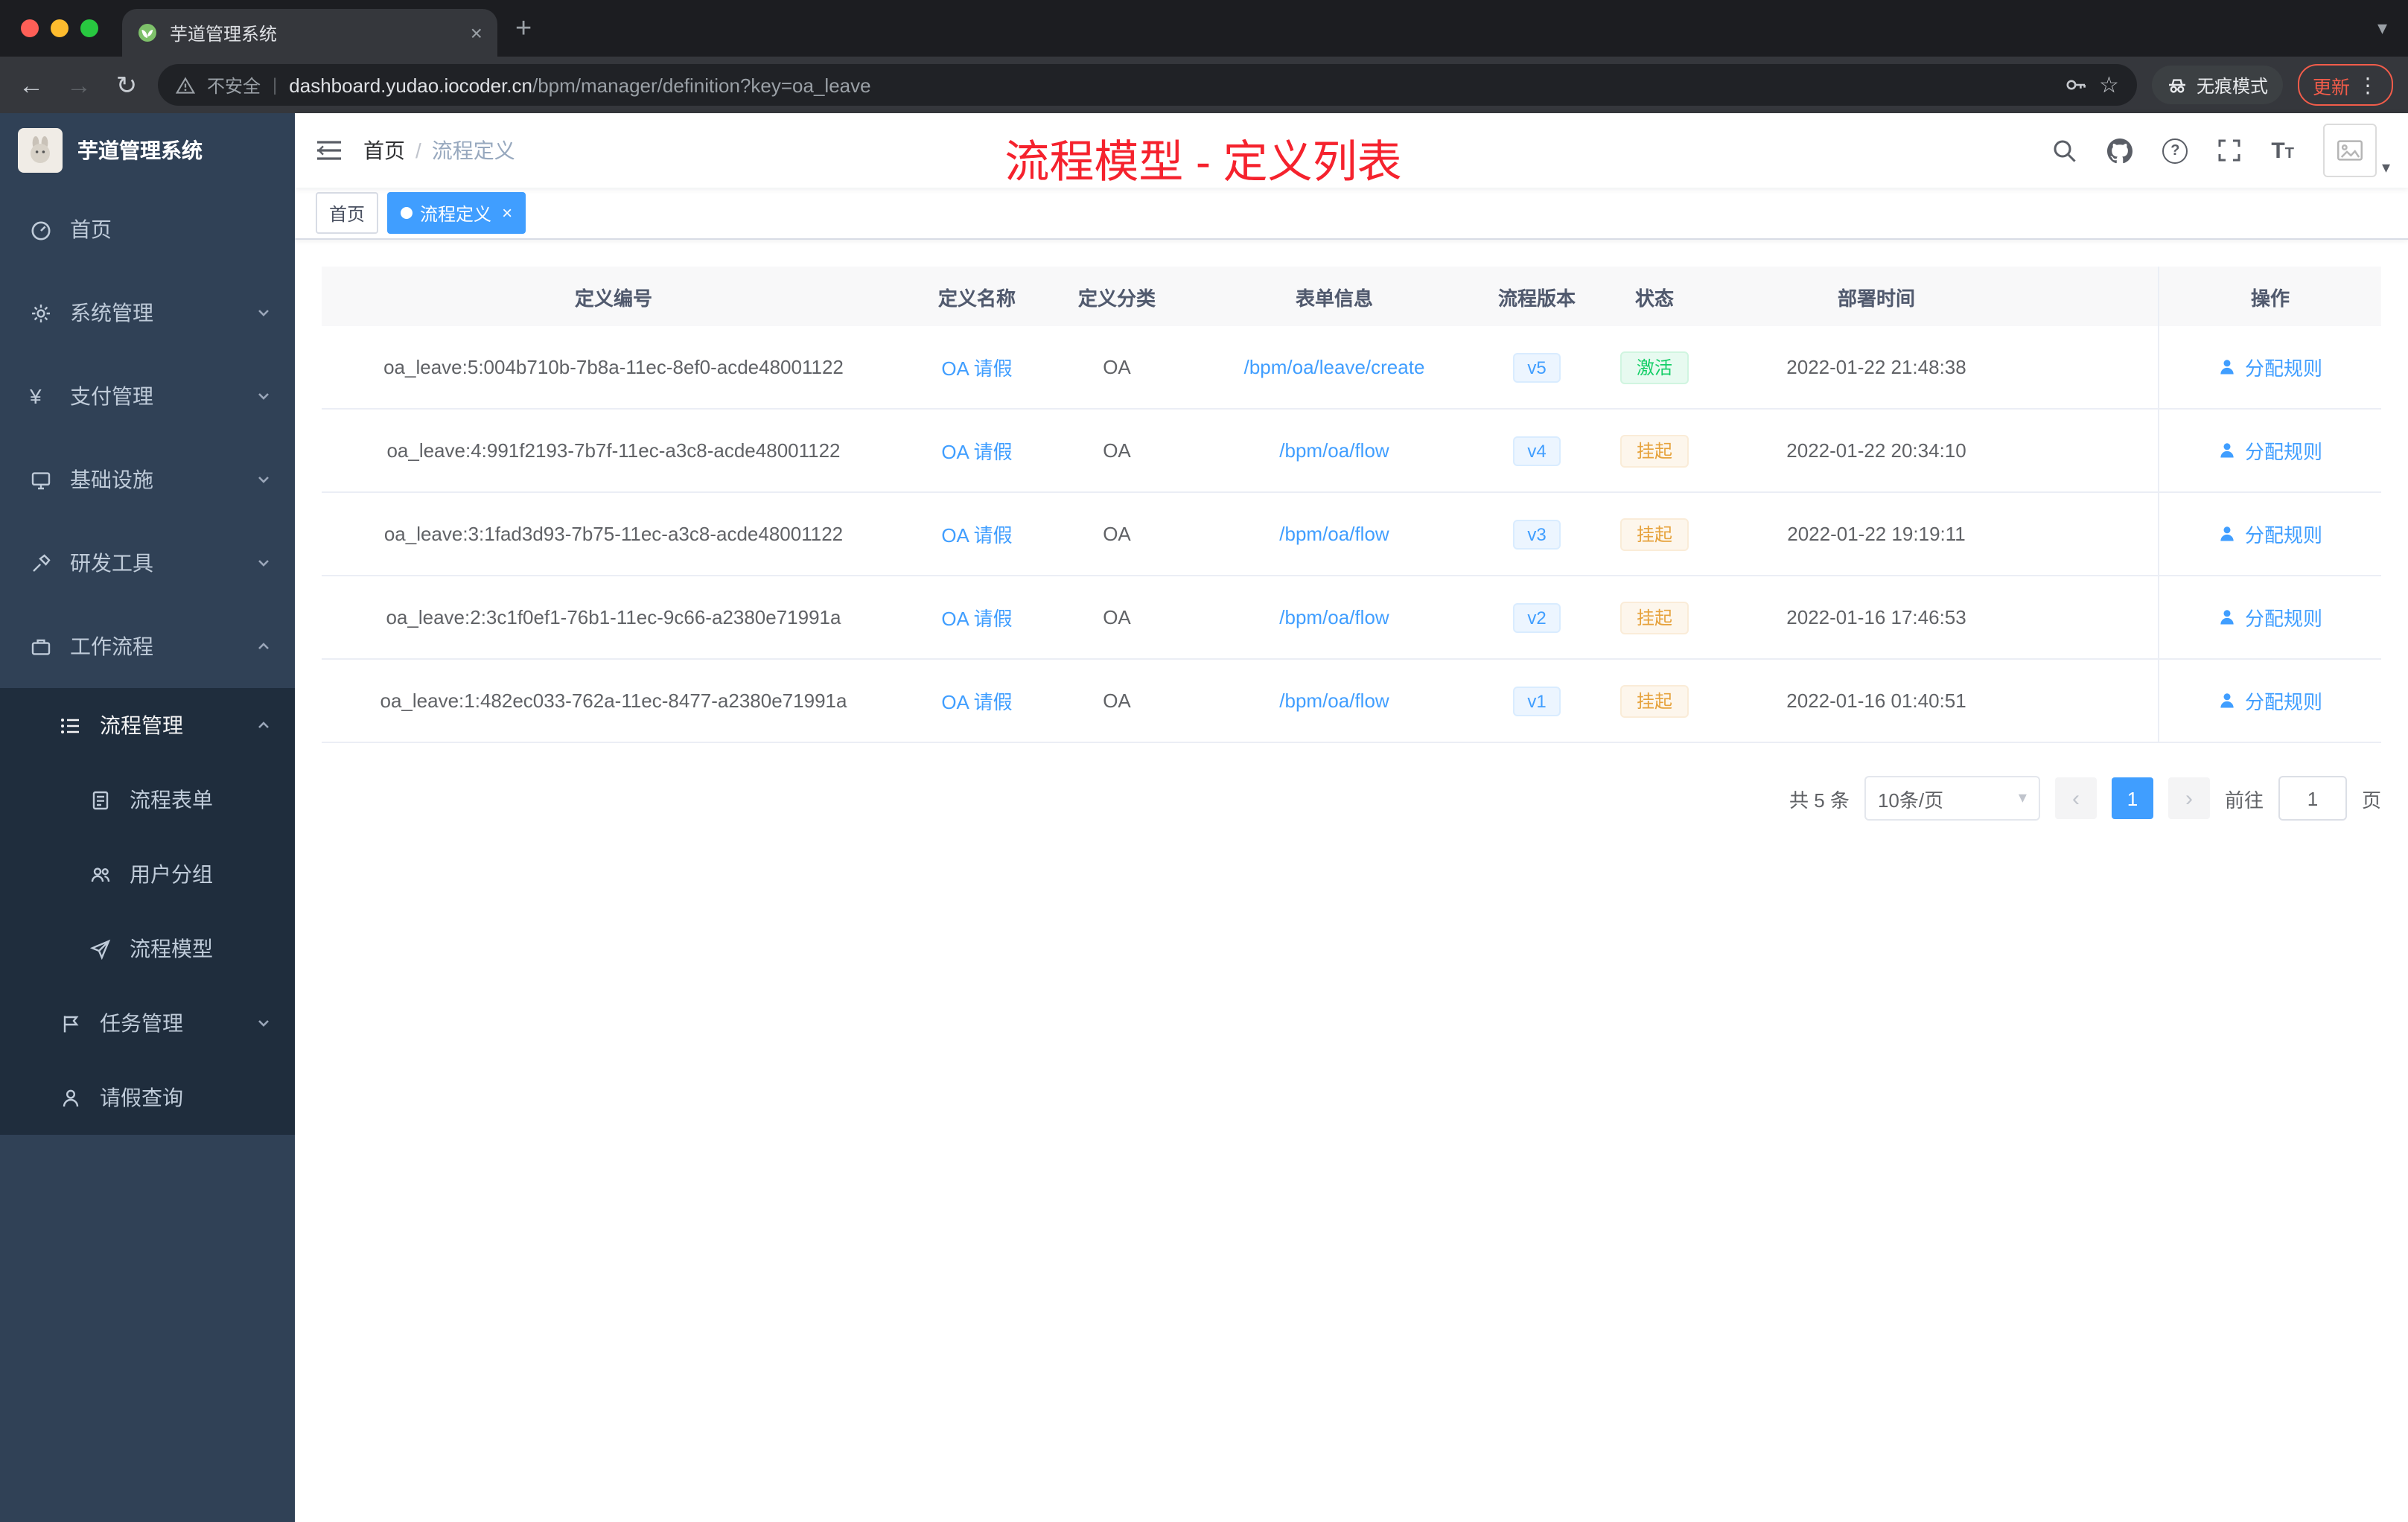  What do you see at coordinates (1116, 298) in the screenshot?
I see `header-definition-category: 定义分类` at bounding box center [1116, 298].